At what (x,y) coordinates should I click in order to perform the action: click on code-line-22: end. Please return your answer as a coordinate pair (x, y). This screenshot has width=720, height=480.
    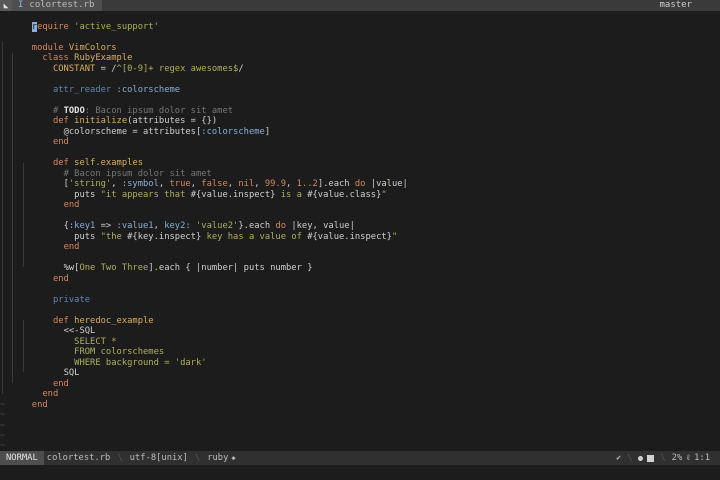
    Looking at the image, I should click on (40, 242).